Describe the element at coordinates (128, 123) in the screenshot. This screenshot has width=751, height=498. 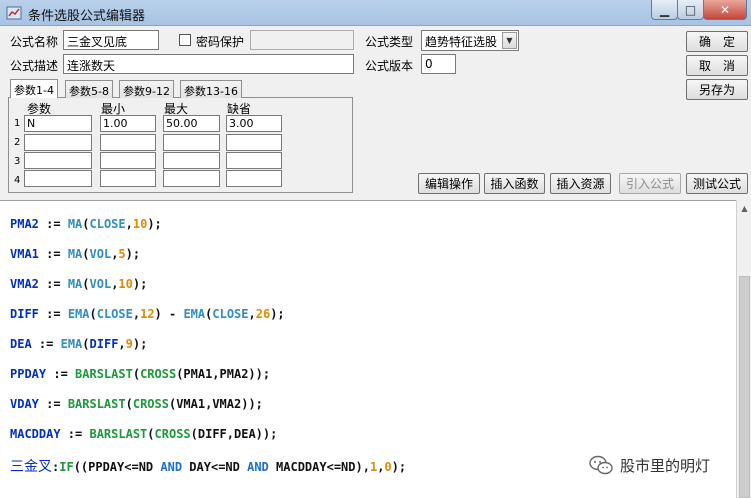
I see `param-min-cell: 1.00` at that location.